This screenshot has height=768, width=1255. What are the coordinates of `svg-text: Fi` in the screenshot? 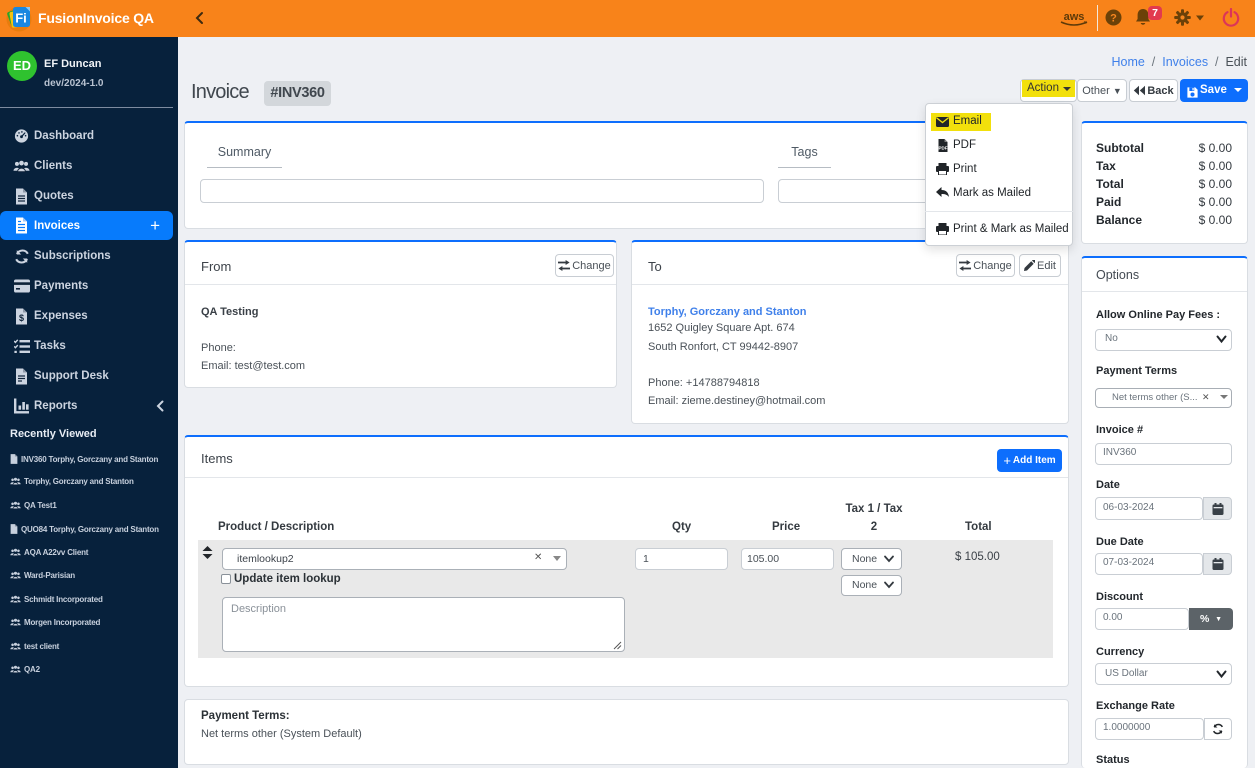 It's located at (21, 18).